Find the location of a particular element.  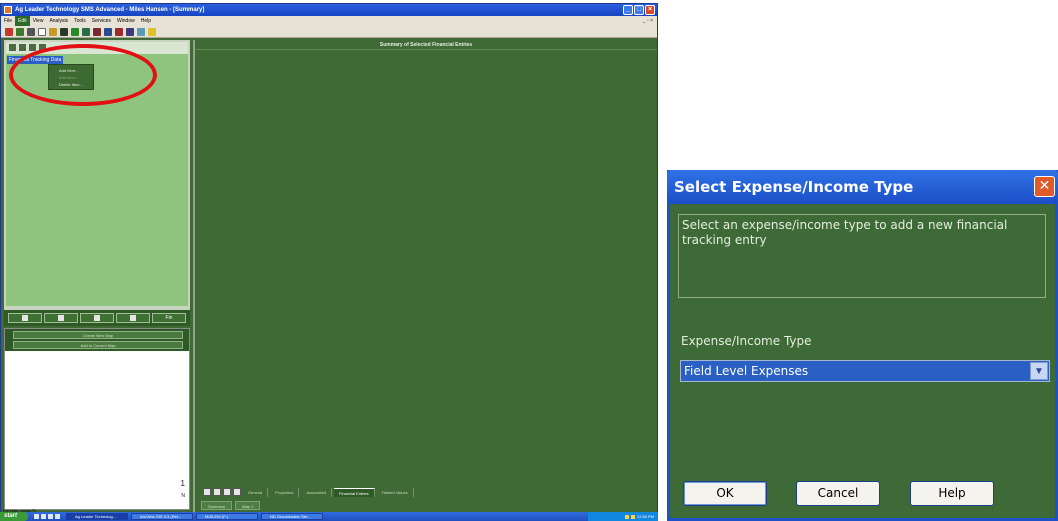

tab-associated: Associated is located at coordinates (317, 492).